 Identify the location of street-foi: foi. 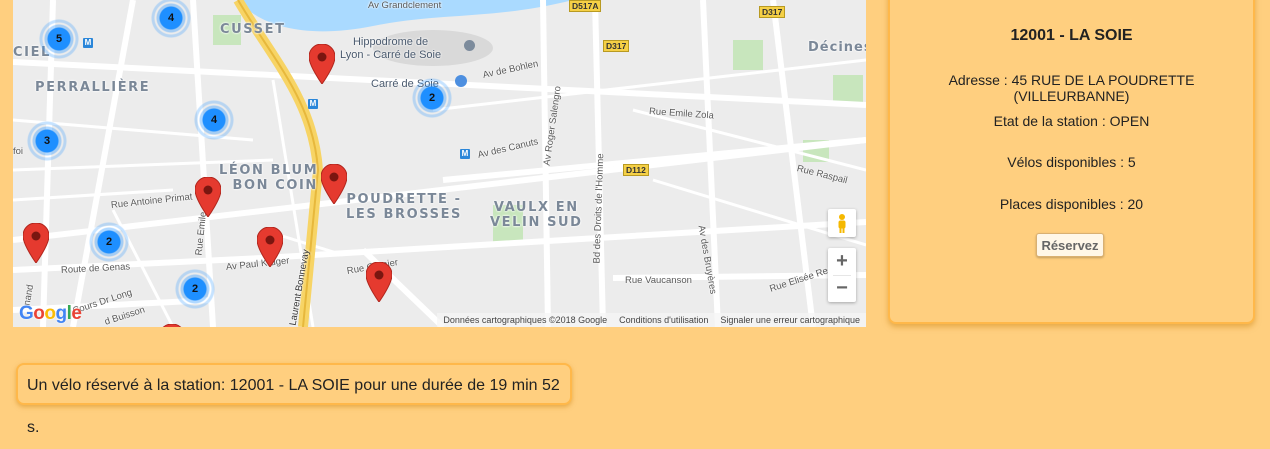
(18, 151).